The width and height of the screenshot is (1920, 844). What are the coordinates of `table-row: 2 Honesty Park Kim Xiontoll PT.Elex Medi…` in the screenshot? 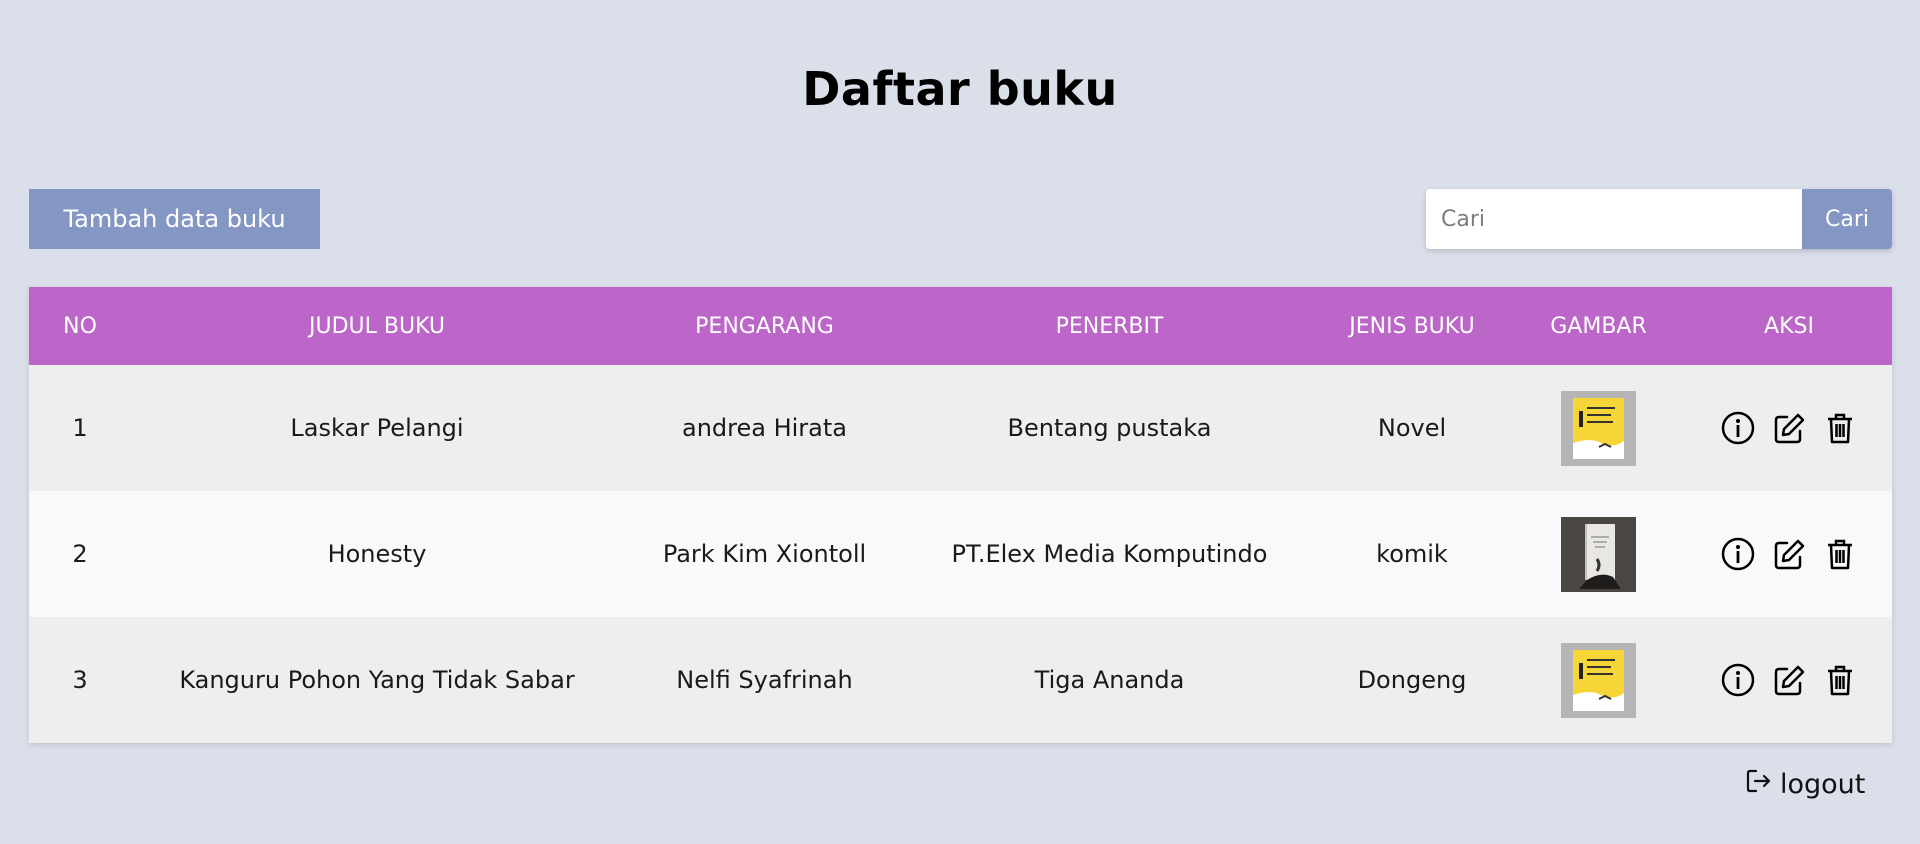 It's located at (960, 554).